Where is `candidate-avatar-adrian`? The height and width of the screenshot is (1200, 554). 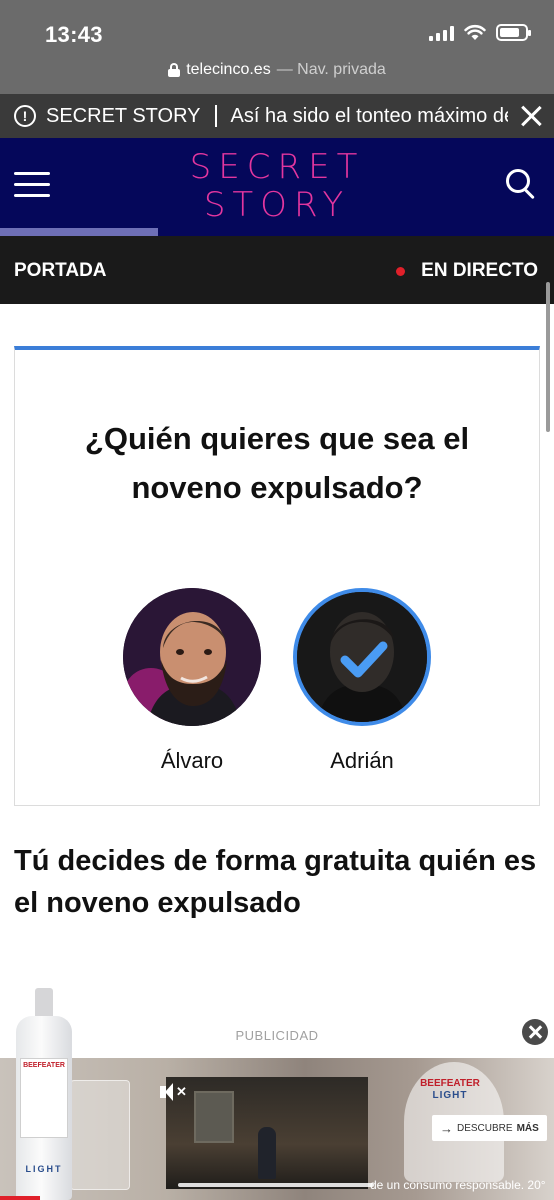 candidate-avatar-adrian is located at coordinates (362, 657).